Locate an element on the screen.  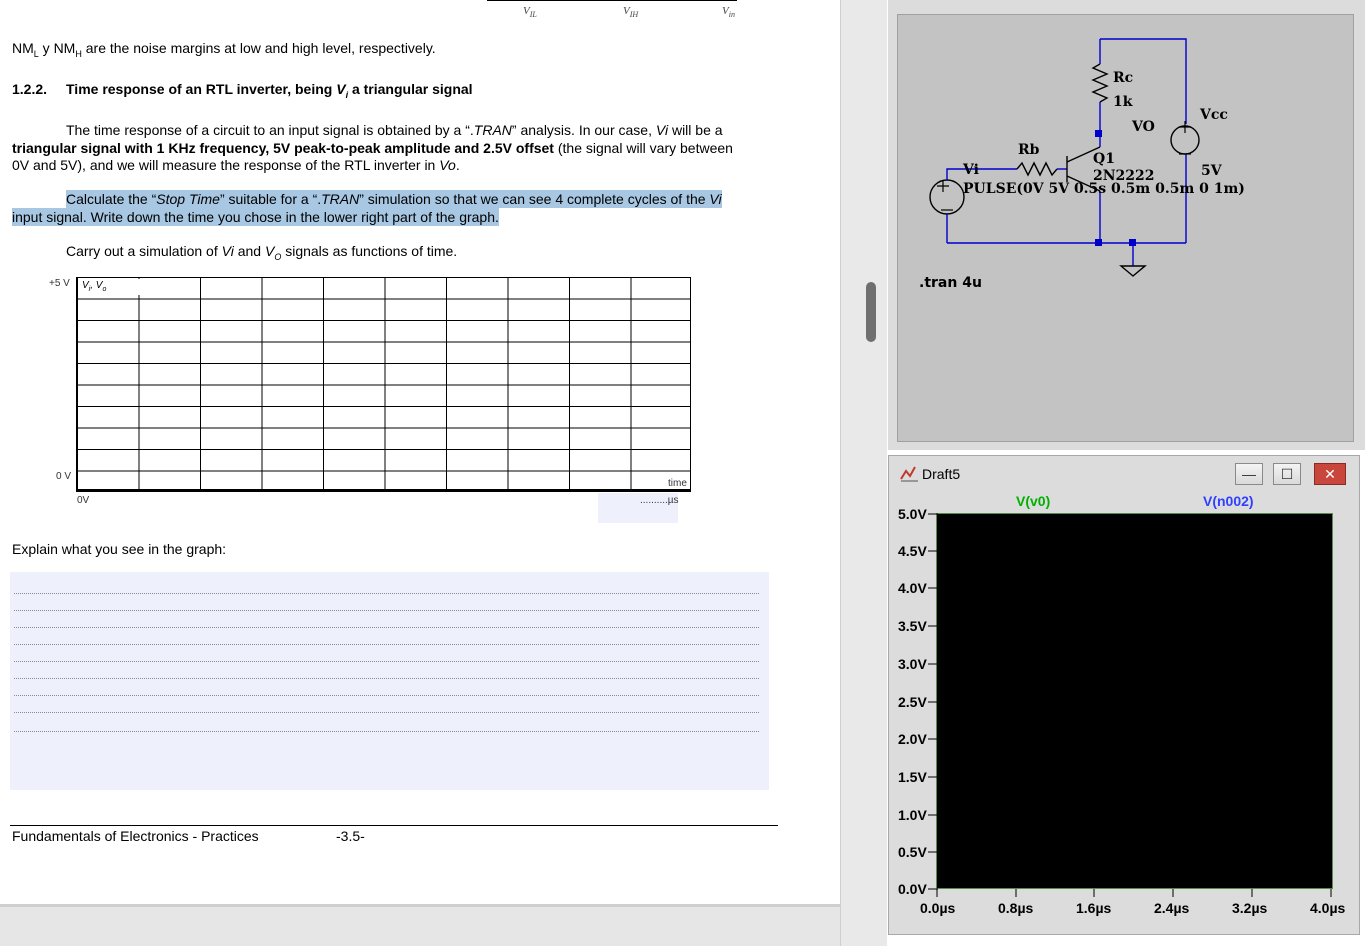
vcc-value: 5V is located at coordinates (1212, 171).